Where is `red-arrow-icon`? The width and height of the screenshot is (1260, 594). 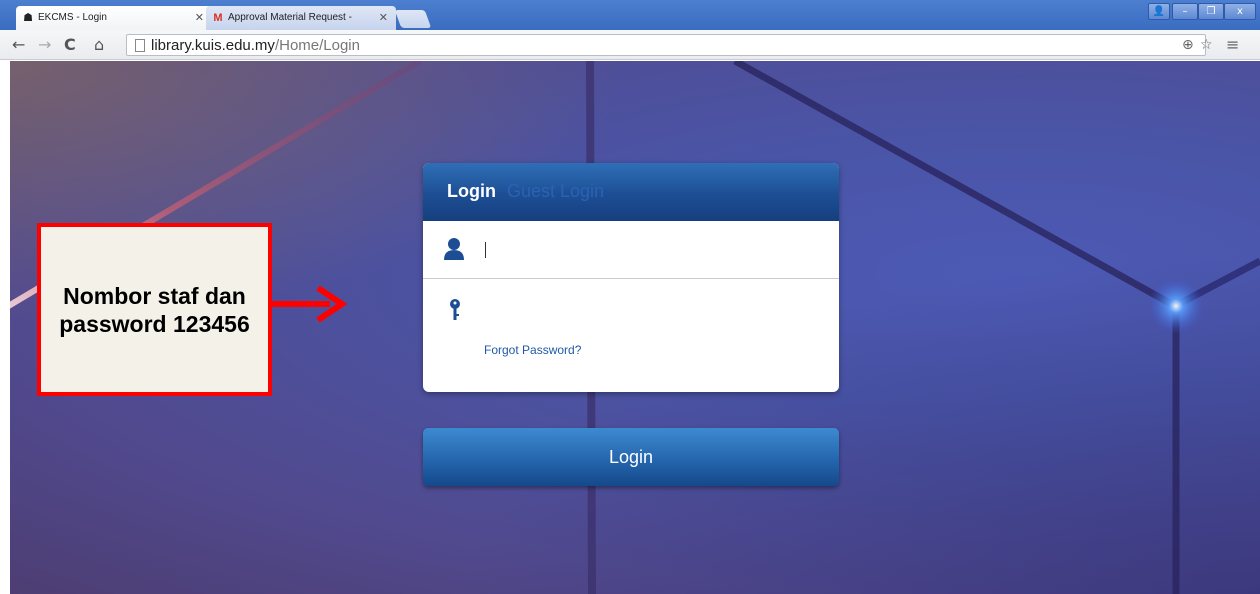 red-arrow-icon is located at coordinates (310, 304).